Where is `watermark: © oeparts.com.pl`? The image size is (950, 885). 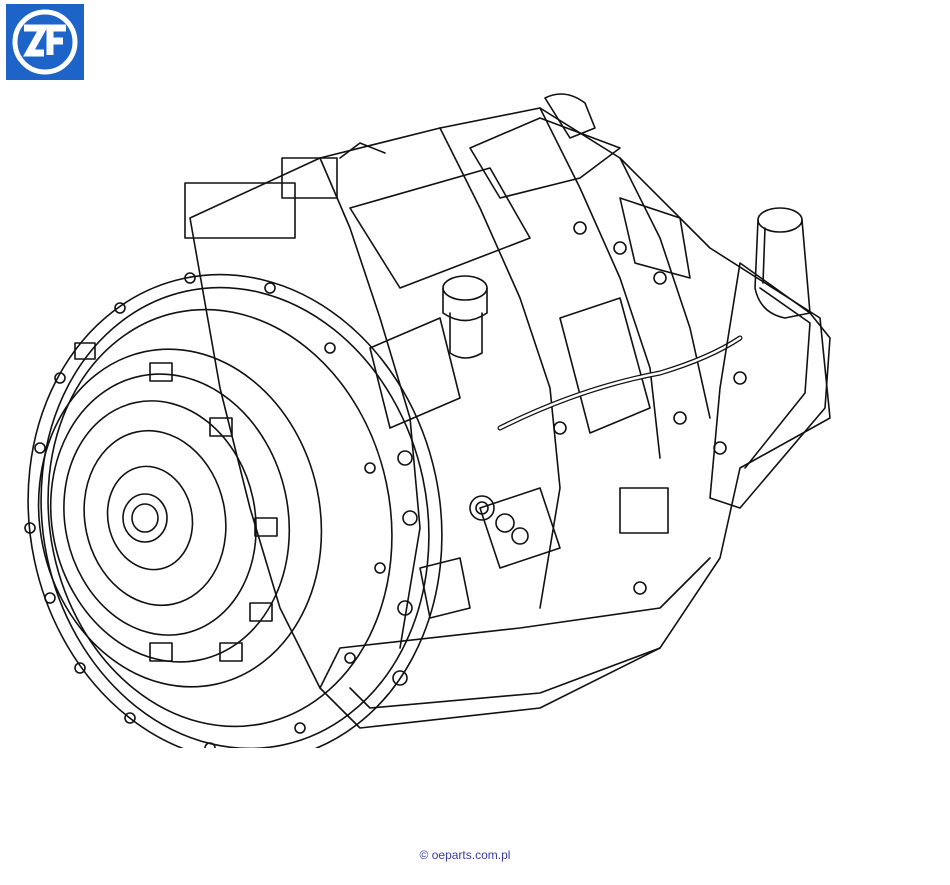 watermark: © oeparts.com.pl is located at coordinates (465, 855).